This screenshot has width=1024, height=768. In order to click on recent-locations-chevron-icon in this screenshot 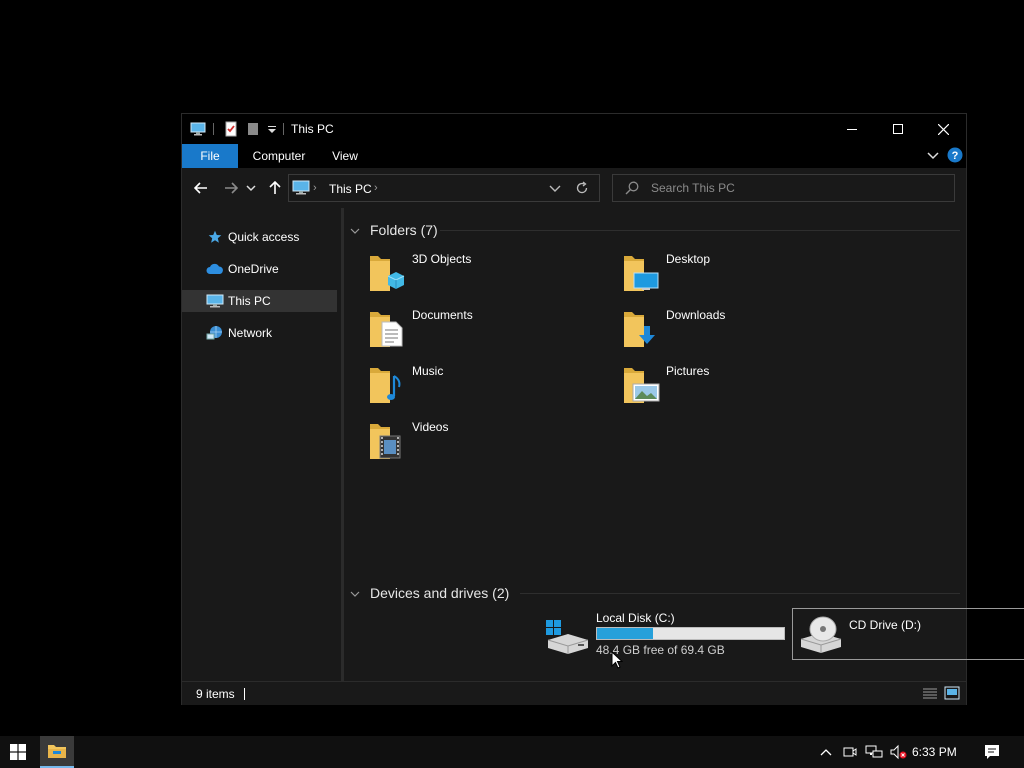, I will do `click(251, 188)`.